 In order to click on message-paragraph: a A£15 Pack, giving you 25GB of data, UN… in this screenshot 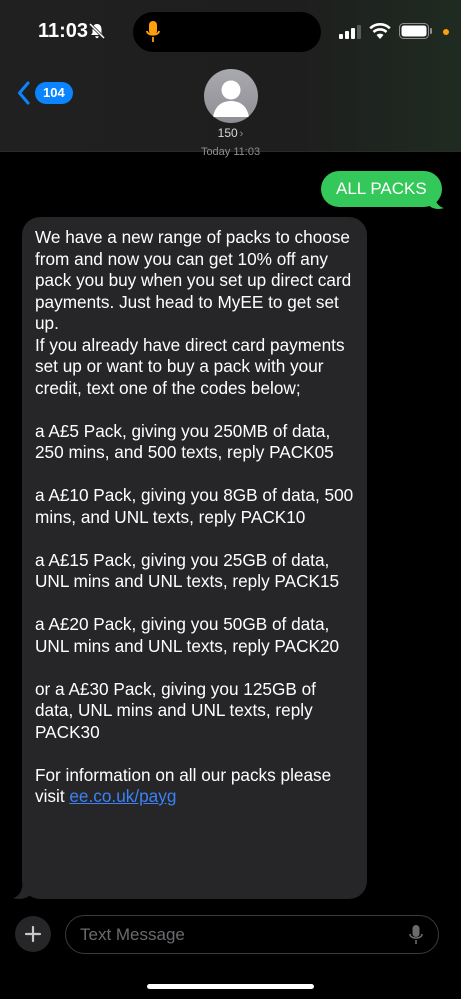, I will do `click(187, 570)`.